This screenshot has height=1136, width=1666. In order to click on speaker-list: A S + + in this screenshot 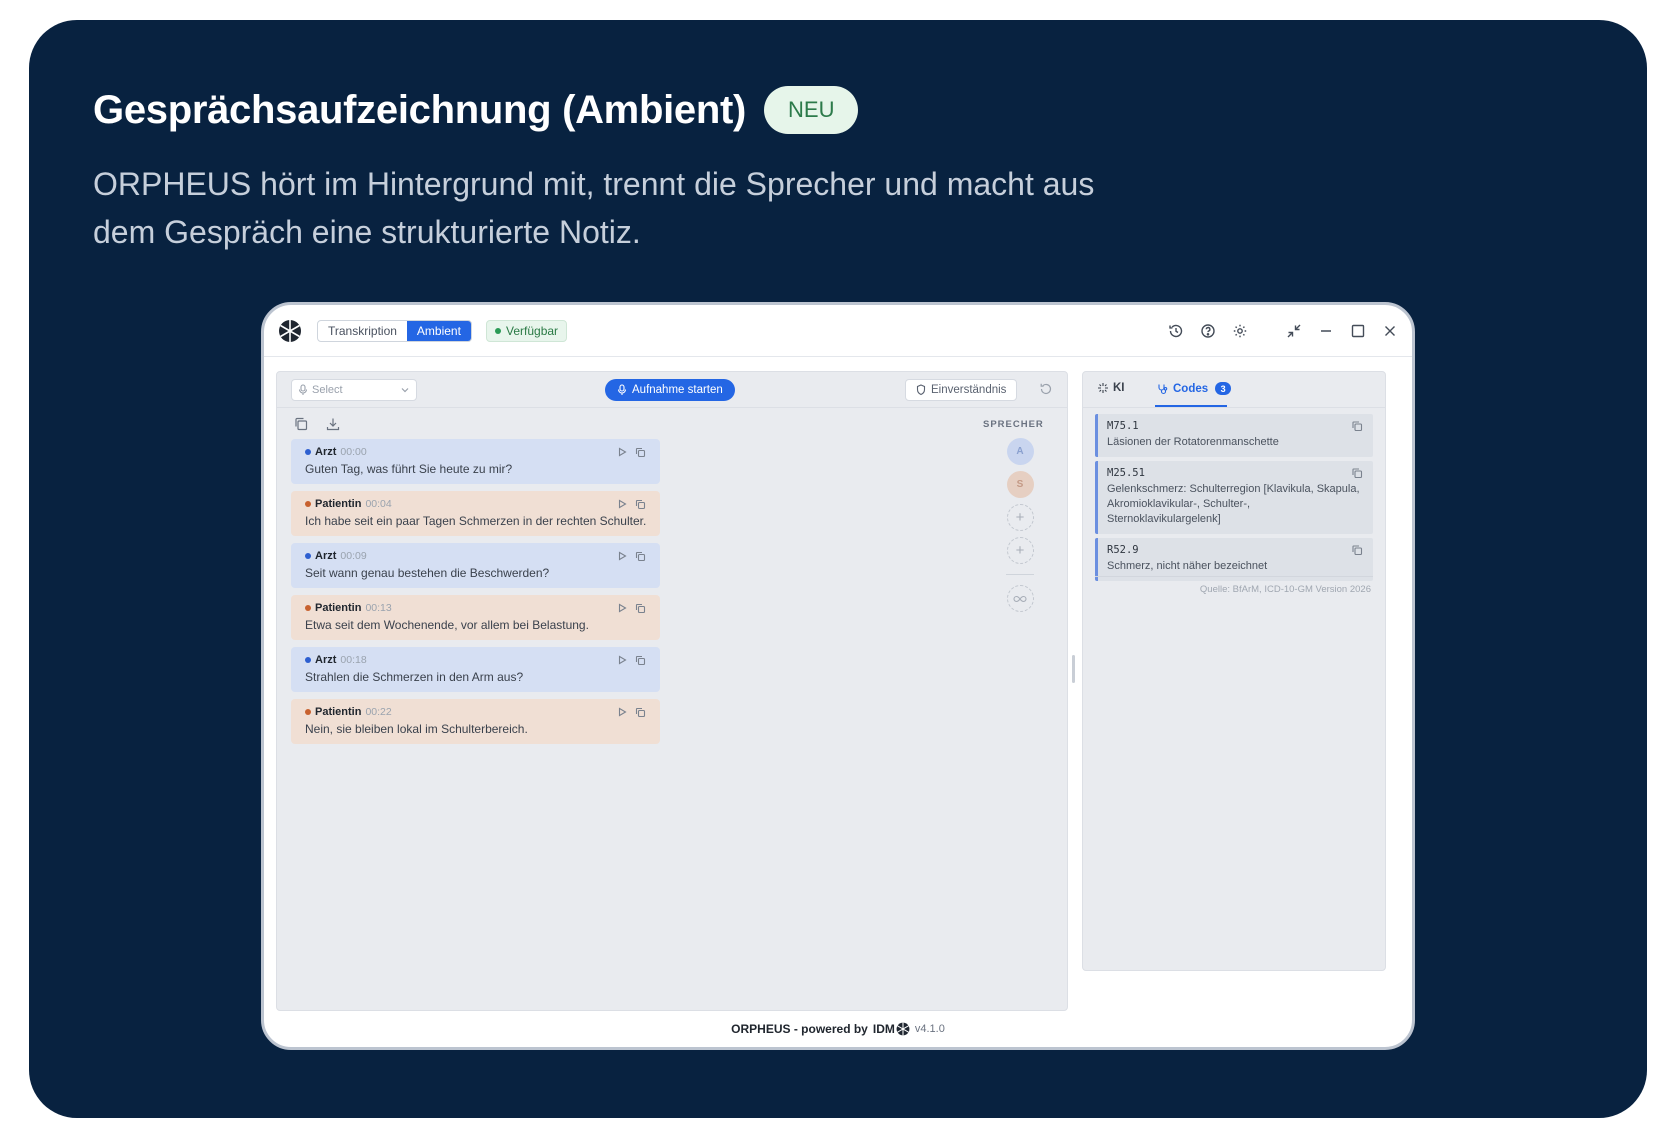, I will do `click(1020, 525)`.